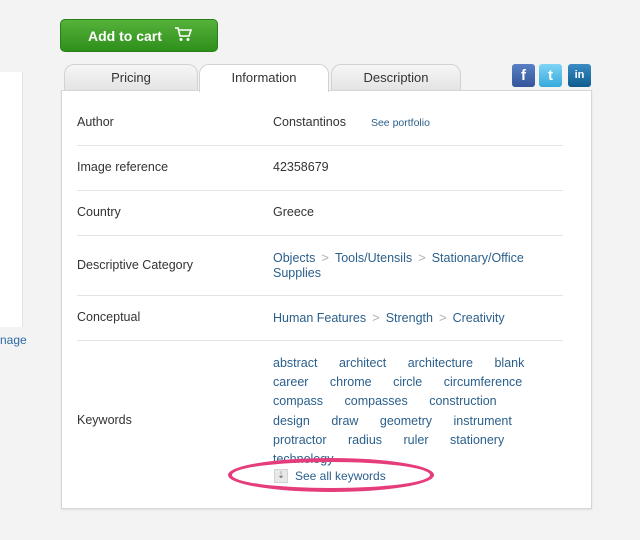 The width and height of the screenshot is (640, 540). I want to click on add-to-cart-label: Add to cart, so click(125, 35).